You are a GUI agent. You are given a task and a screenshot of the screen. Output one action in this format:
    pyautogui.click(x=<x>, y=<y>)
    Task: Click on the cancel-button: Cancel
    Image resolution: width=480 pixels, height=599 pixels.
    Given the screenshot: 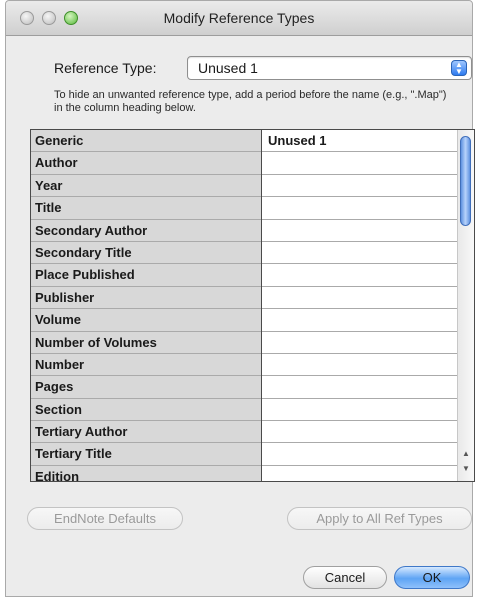 What is the action you would take?
    pyautogui.click(x=345, y=577)
    